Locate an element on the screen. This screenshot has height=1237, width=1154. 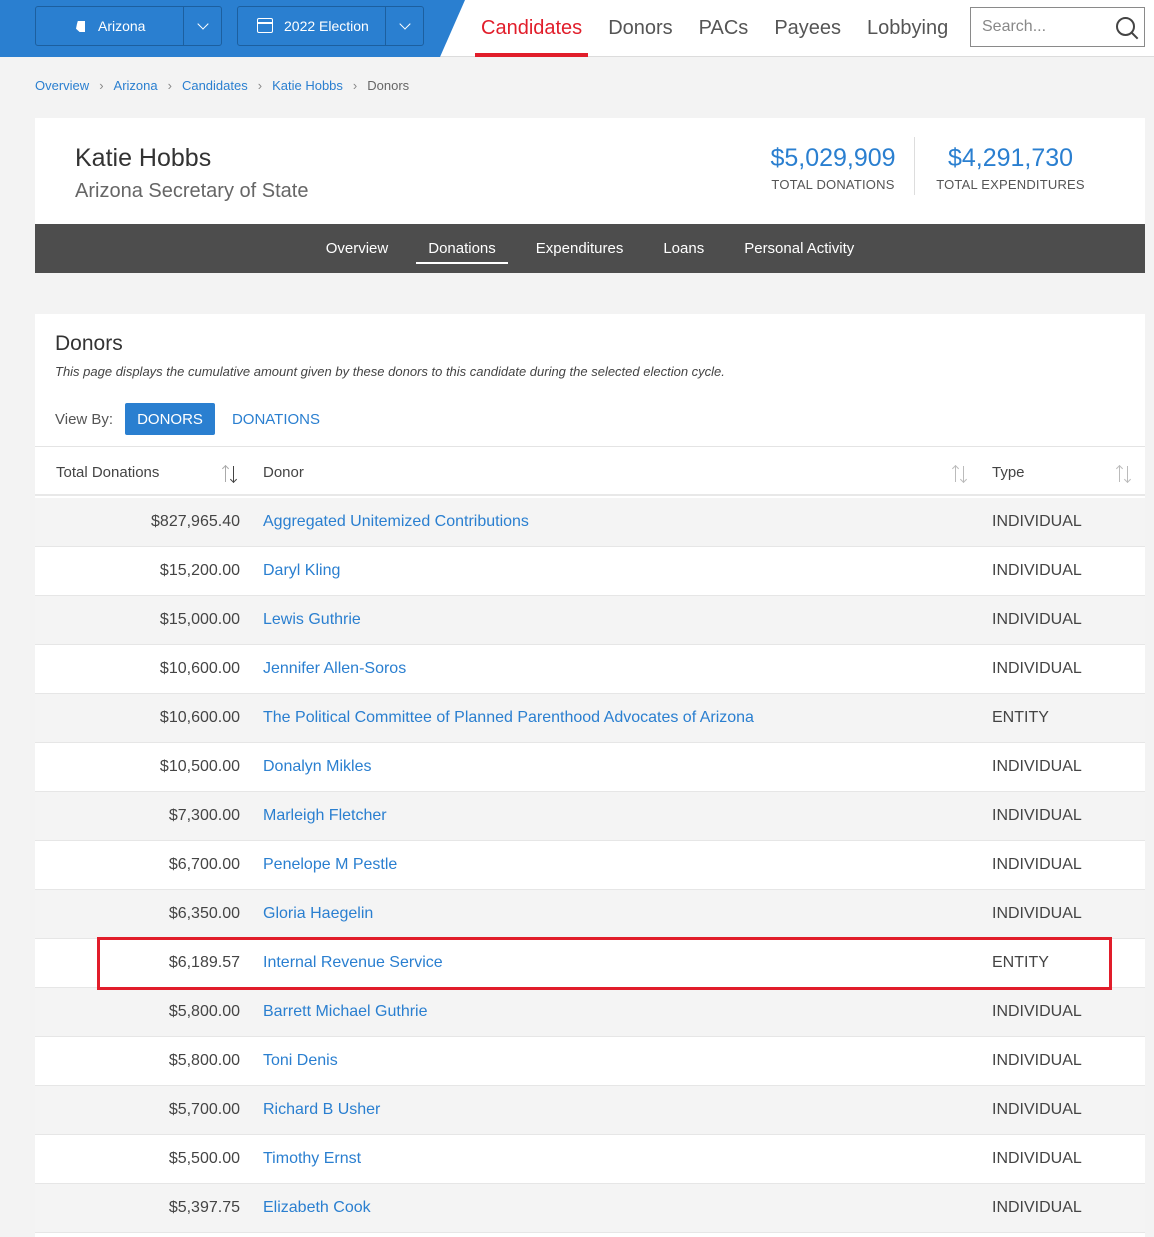
election-cycle-selector-main: 2022 Election is located at coordinates (311, 26).